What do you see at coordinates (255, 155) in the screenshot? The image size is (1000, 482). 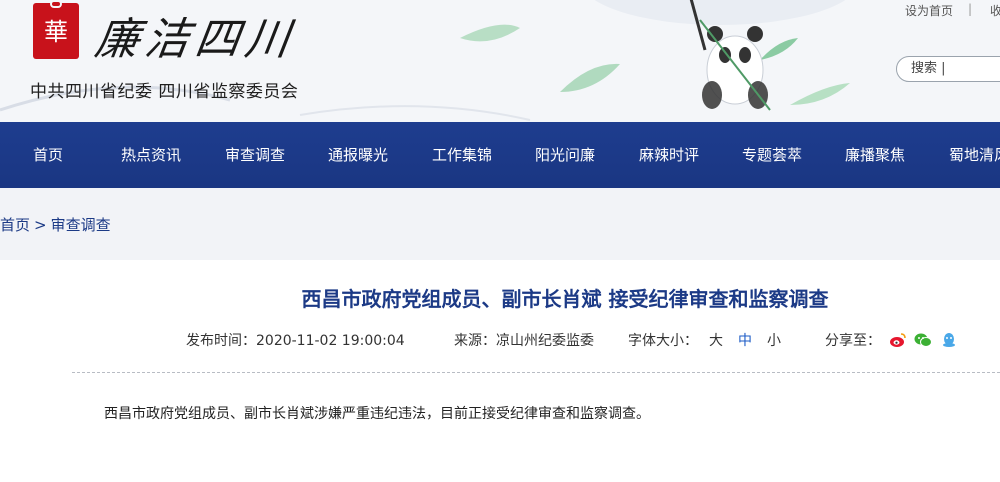 I see `nav-item-review-investigation: 审查调查` at bounding box center [255, 155].